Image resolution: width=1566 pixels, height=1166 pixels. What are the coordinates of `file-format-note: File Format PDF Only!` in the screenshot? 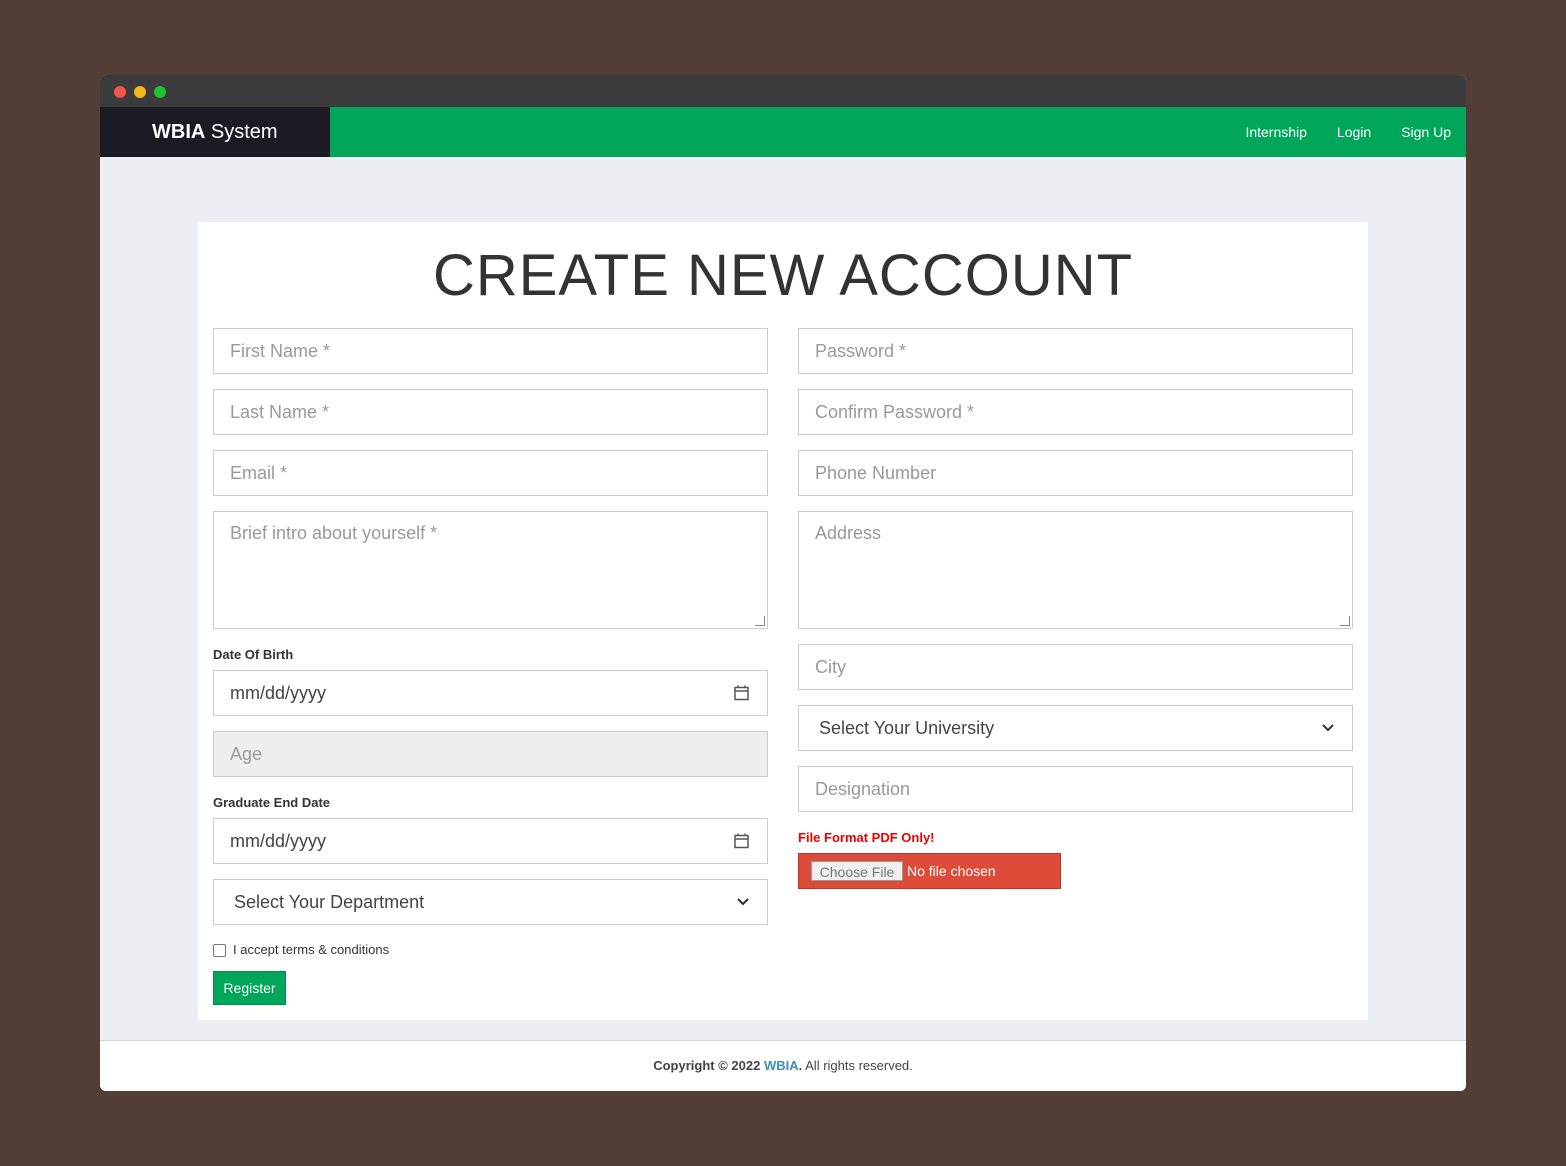 It's located at (866, 837).